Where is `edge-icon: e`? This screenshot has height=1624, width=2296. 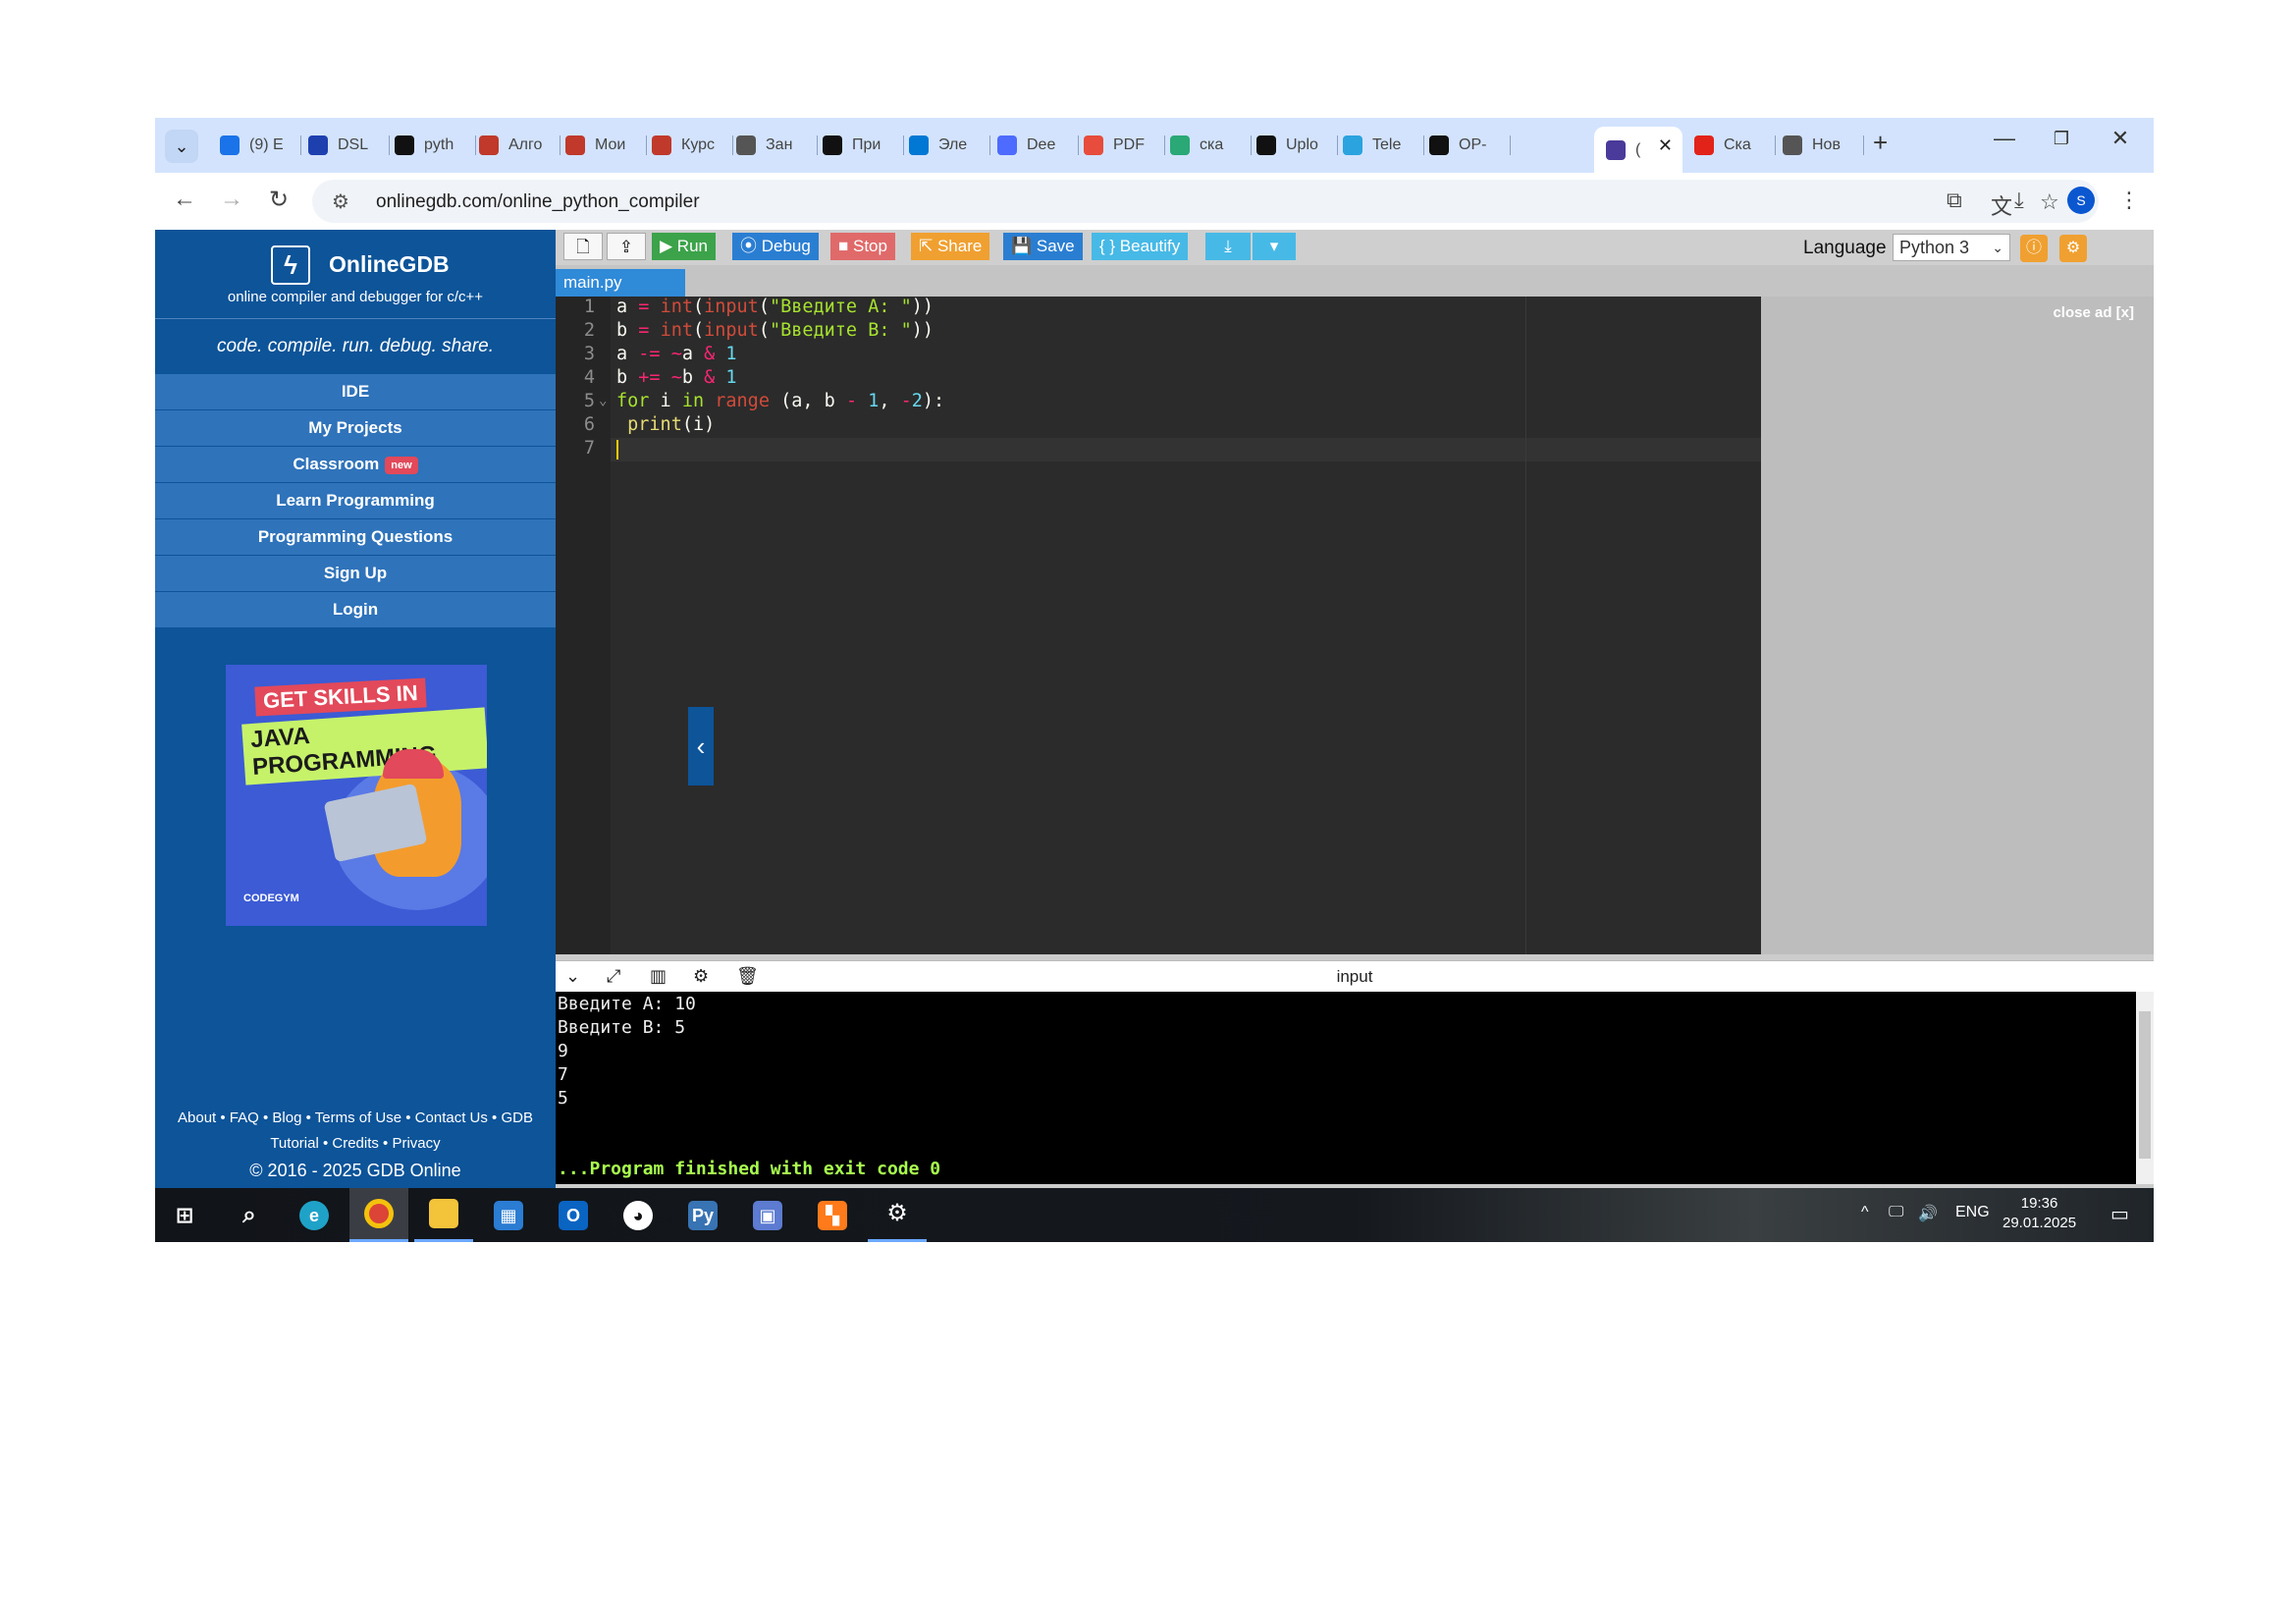 edge-icon: e is located at coordinates (314, 1215).